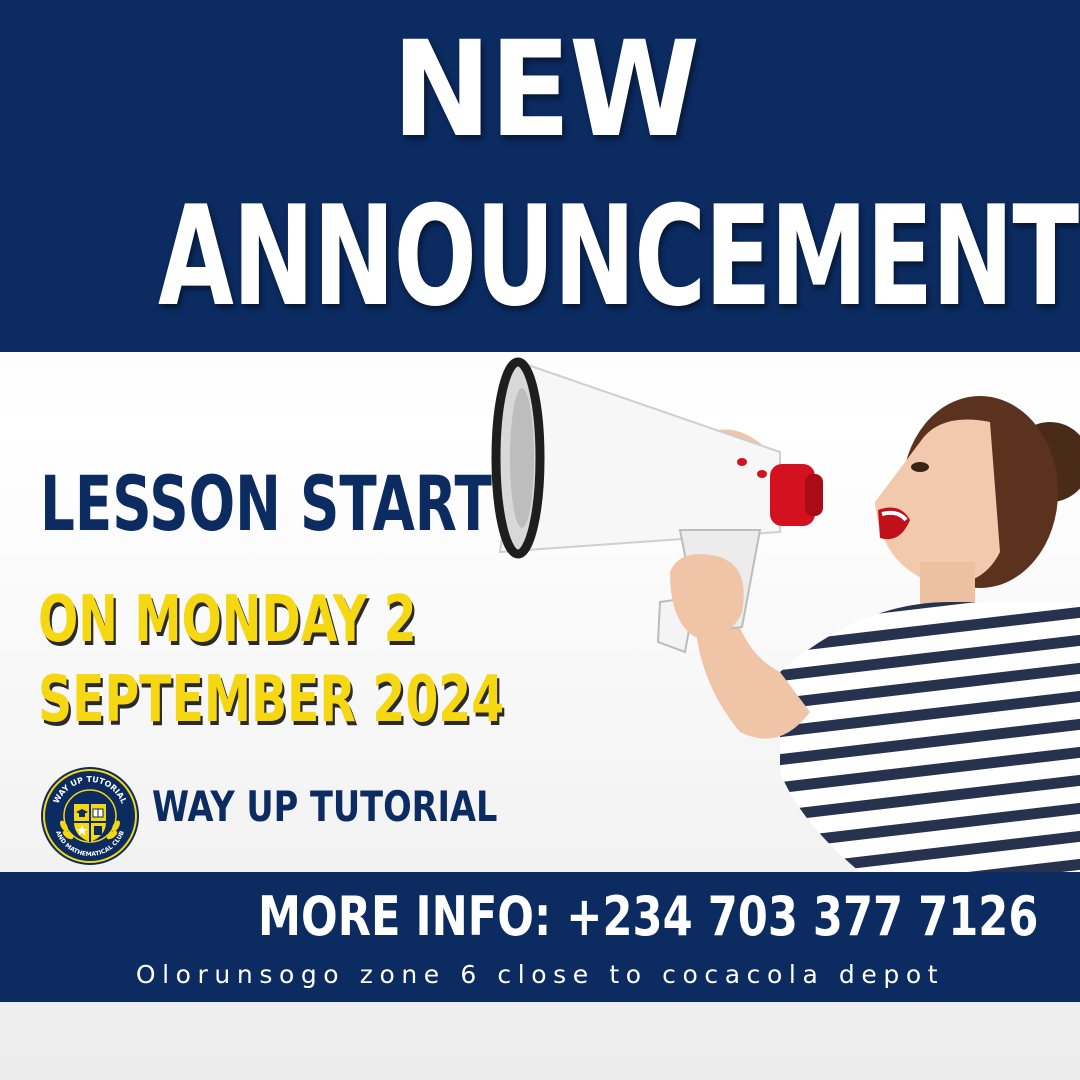 This screenshot has width=1080, height=1080. Describe the element at coordinates (98, 813) in the screenshot. I see `book-icon` at that location.